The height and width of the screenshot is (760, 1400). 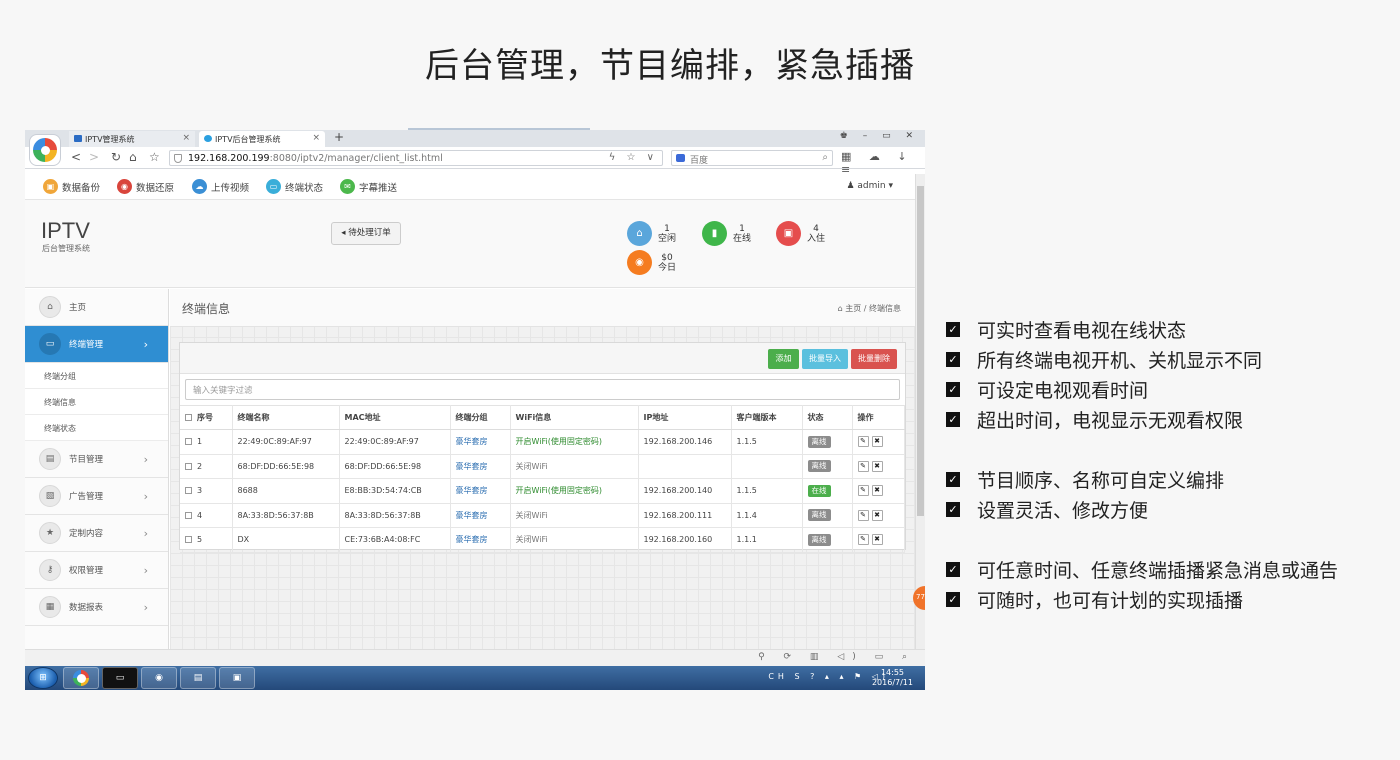 I want to click on tab-favicon-icon, so click(x=208, y=138).